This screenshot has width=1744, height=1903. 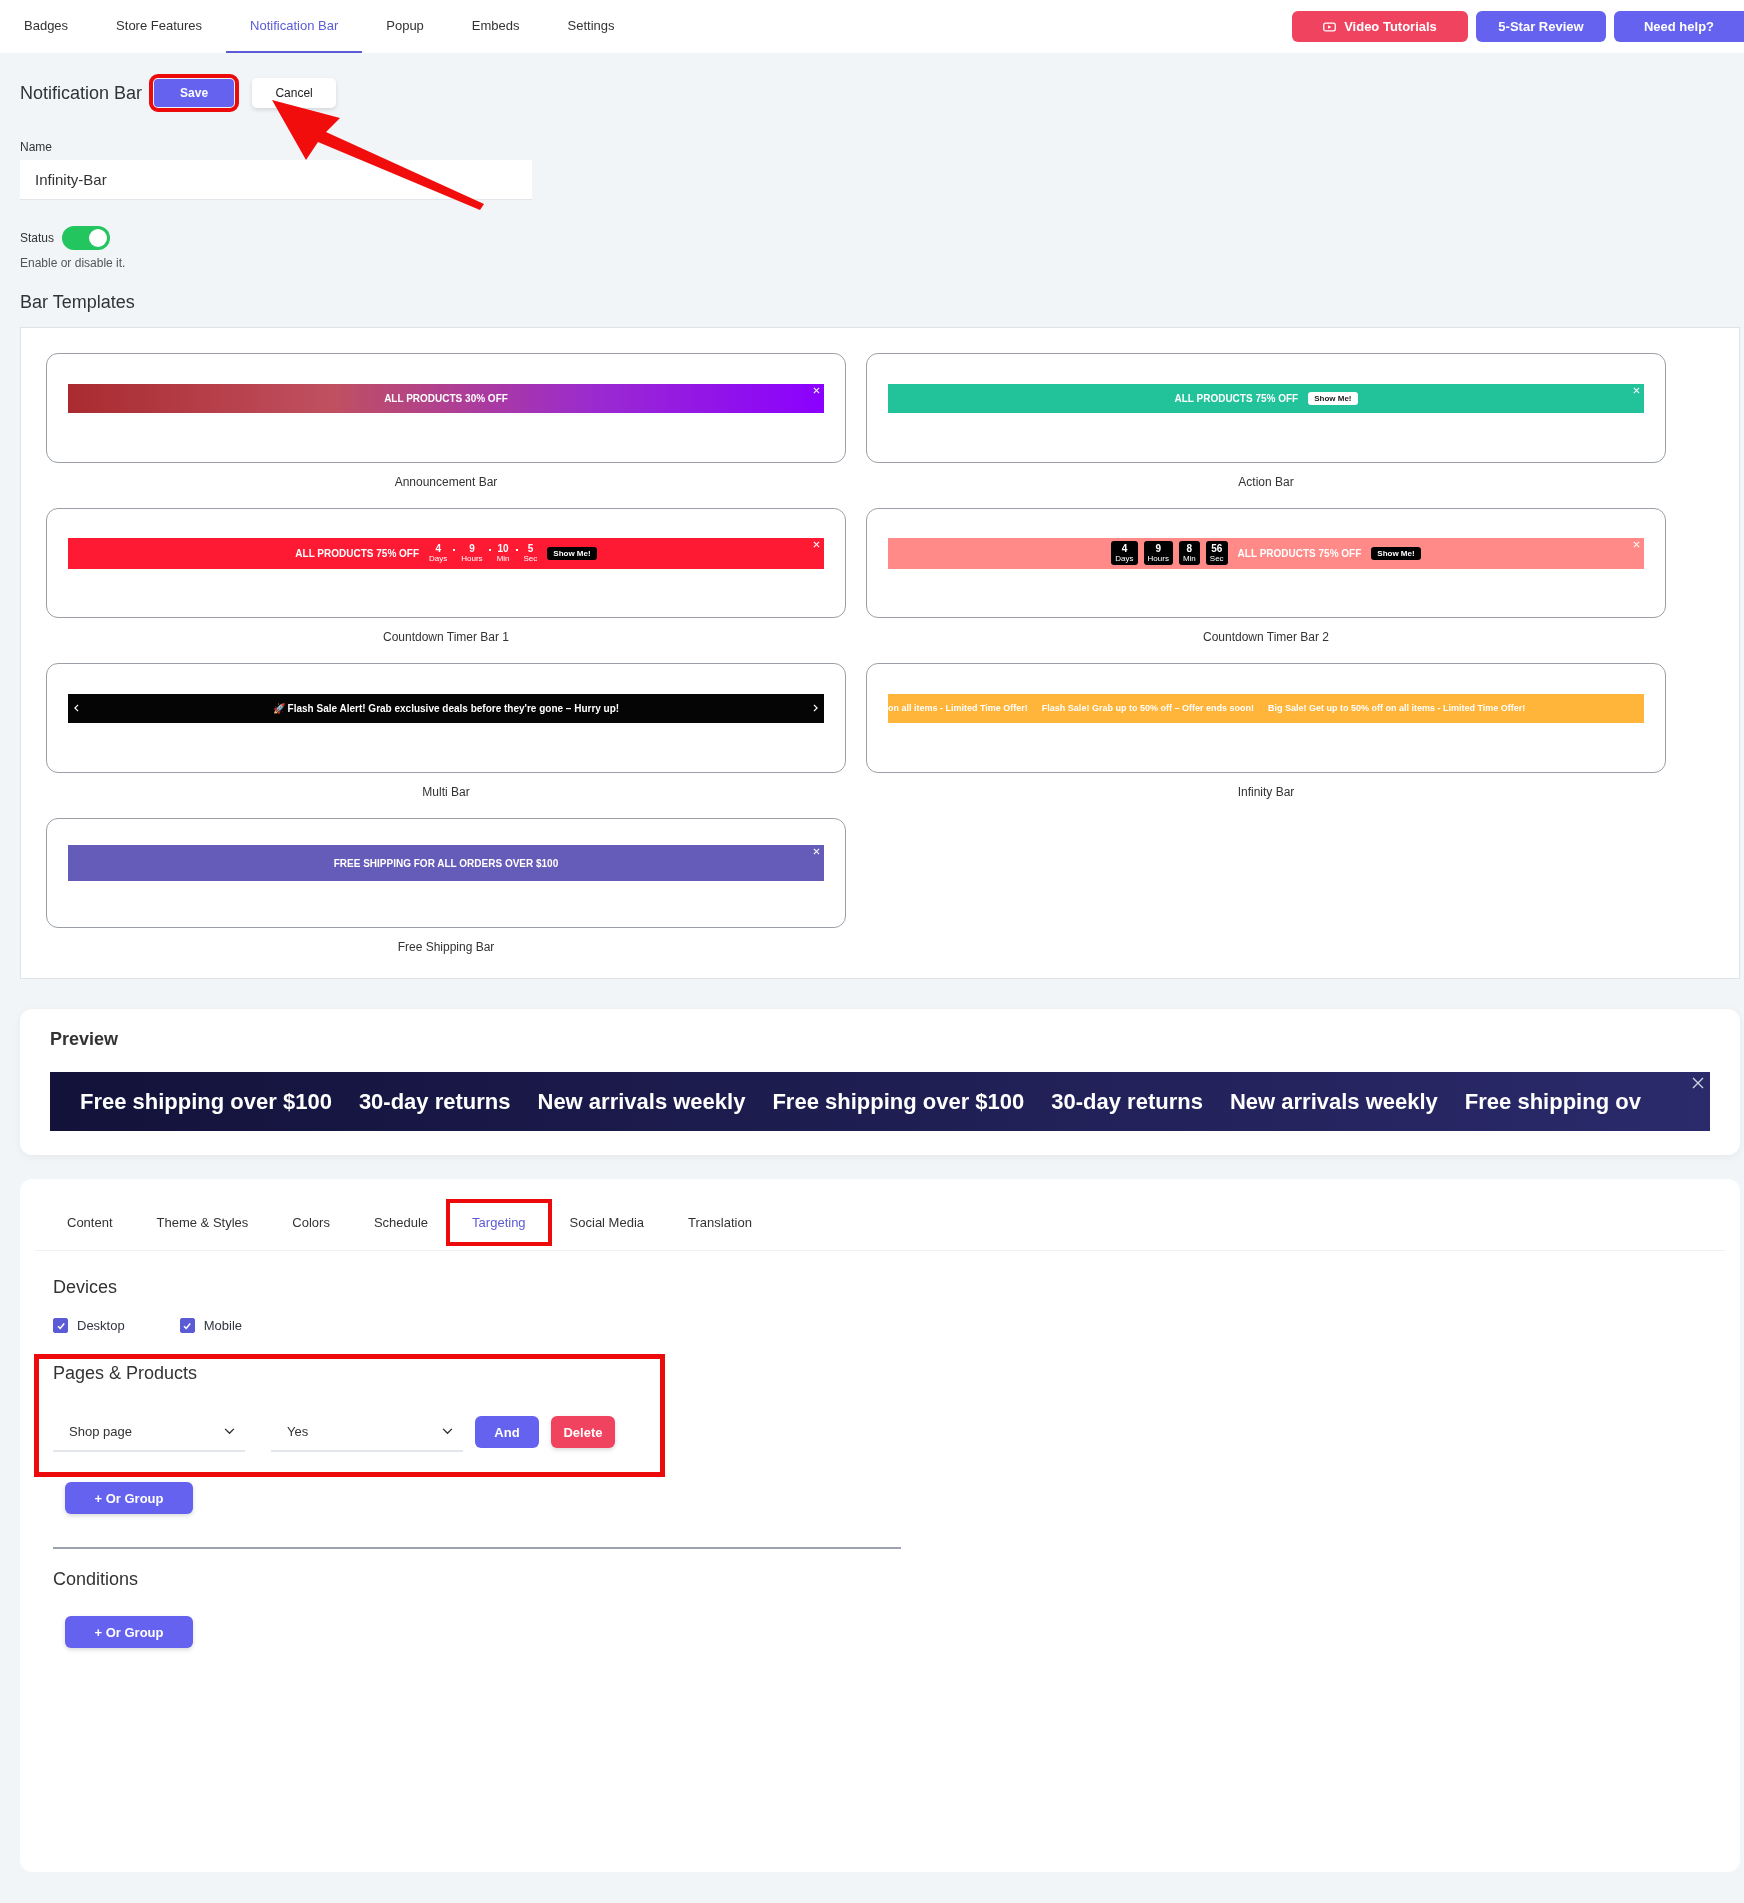 I want to click on nav-tab: Badges, so click(x=46, y=26).